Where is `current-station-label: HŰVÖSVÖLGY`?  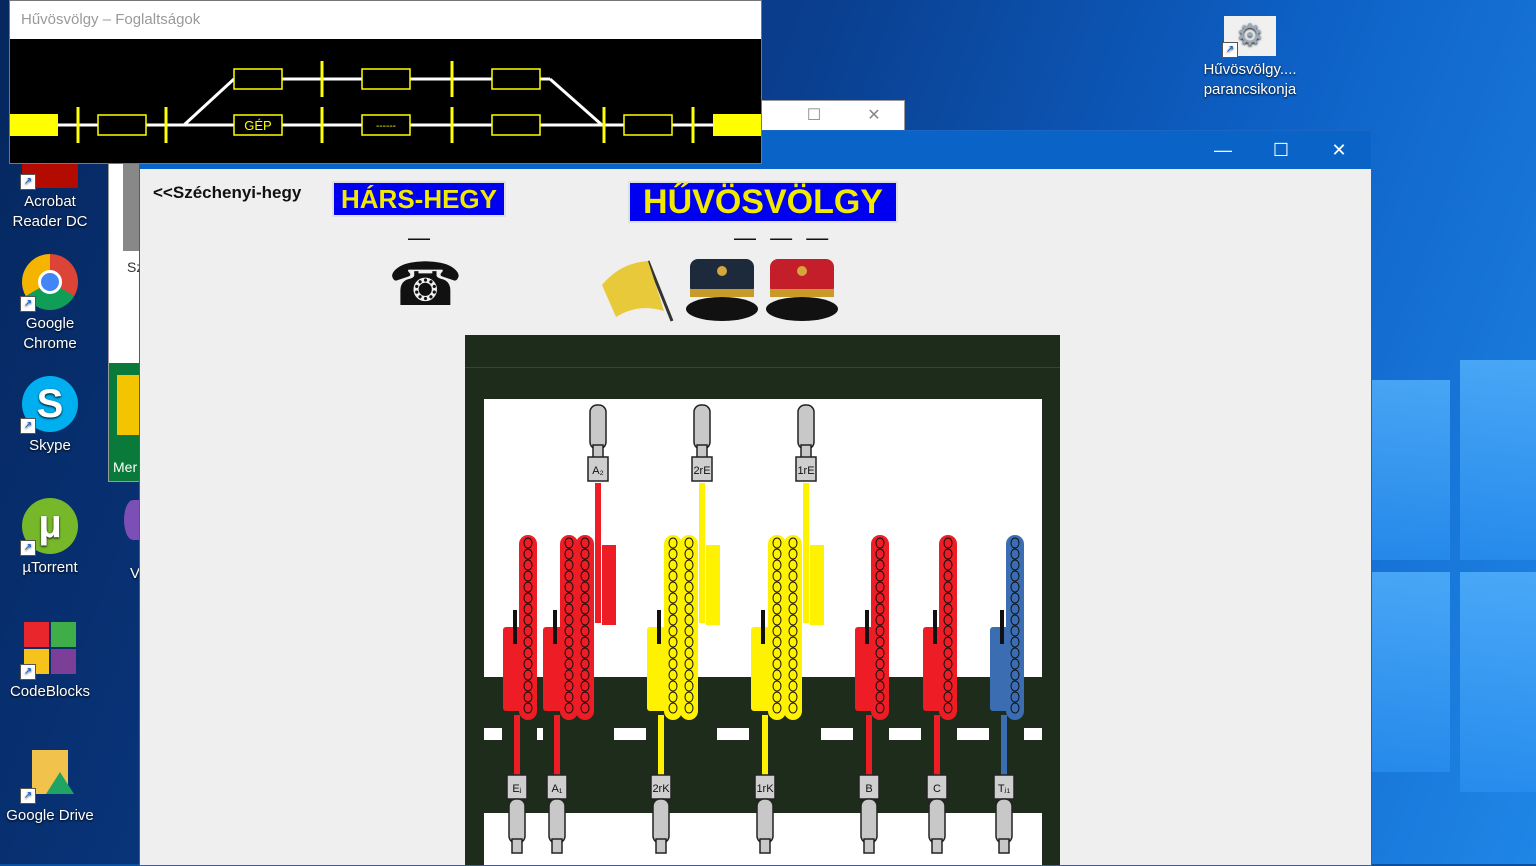
current-station-label: HŰVÖSVÖLGY is located at coordinates (763, 202).